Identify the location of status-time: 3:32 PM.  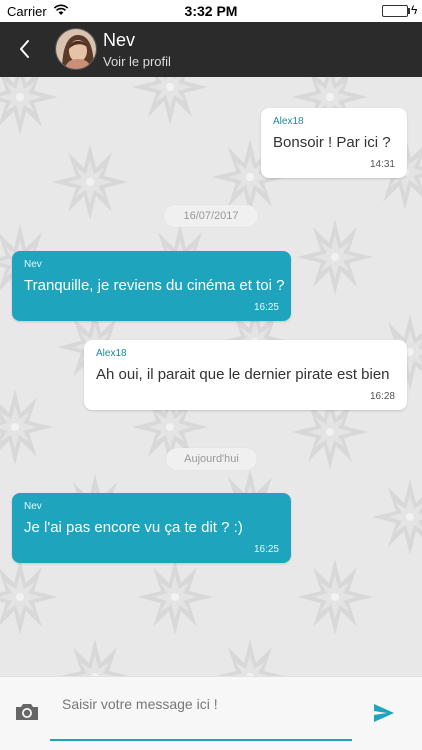
(211, 11).